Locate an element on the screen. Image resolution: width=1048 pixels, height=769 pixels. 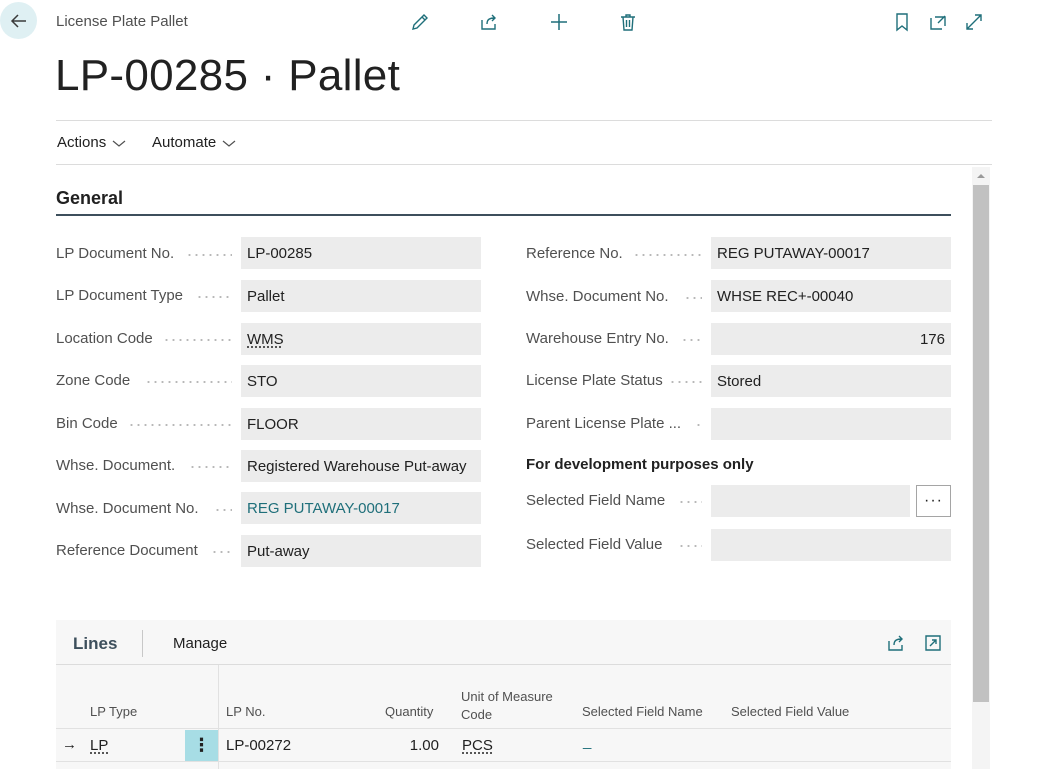
col-header-uom-line1: Unit of Measure is located at coordinates (507, 696).